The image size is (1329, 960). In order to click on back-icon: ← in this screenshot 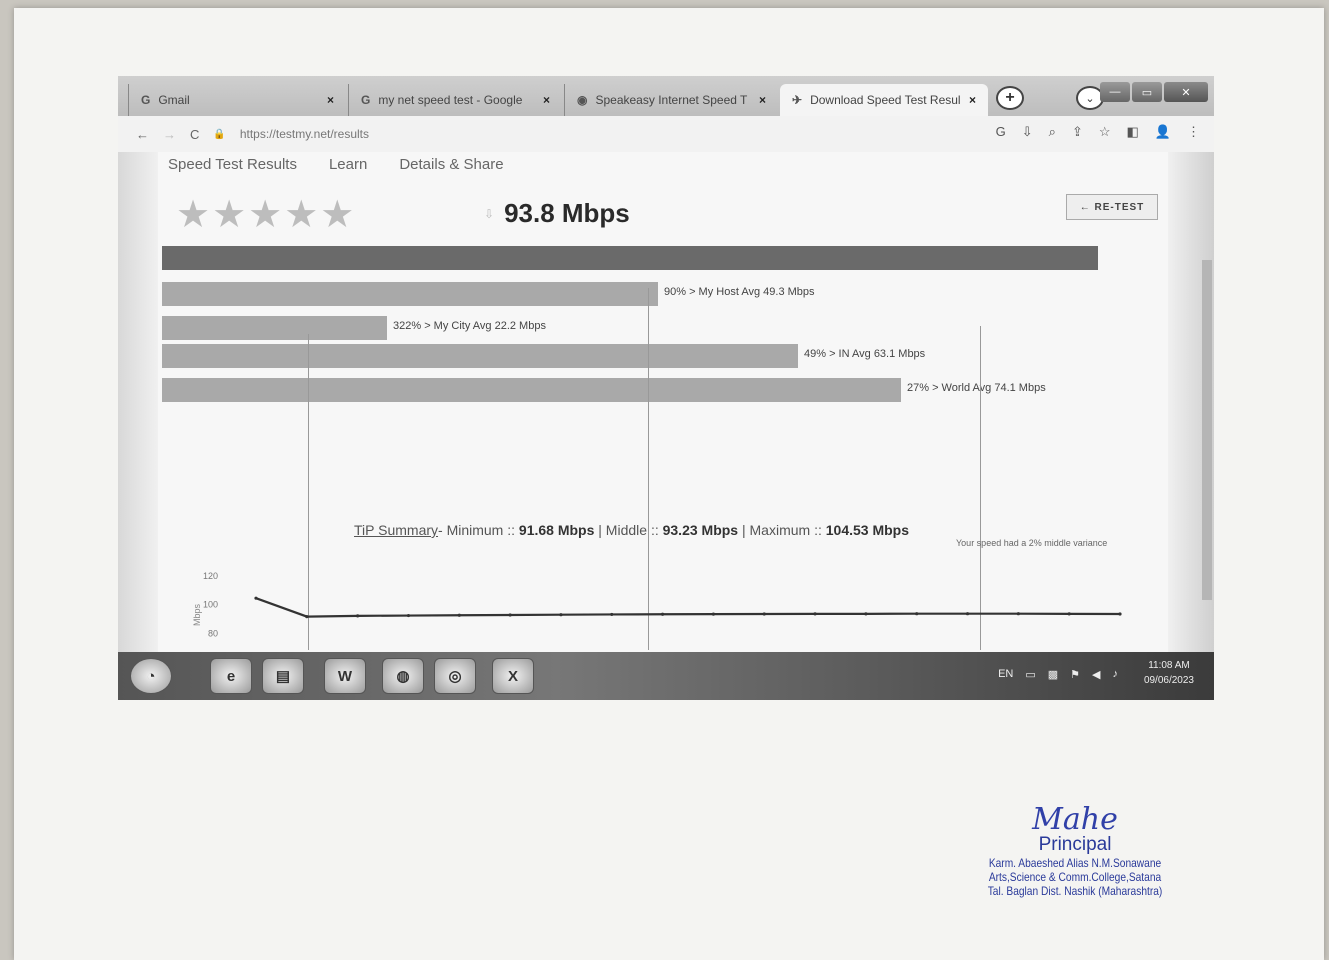, I will do `click(142, 134)`.